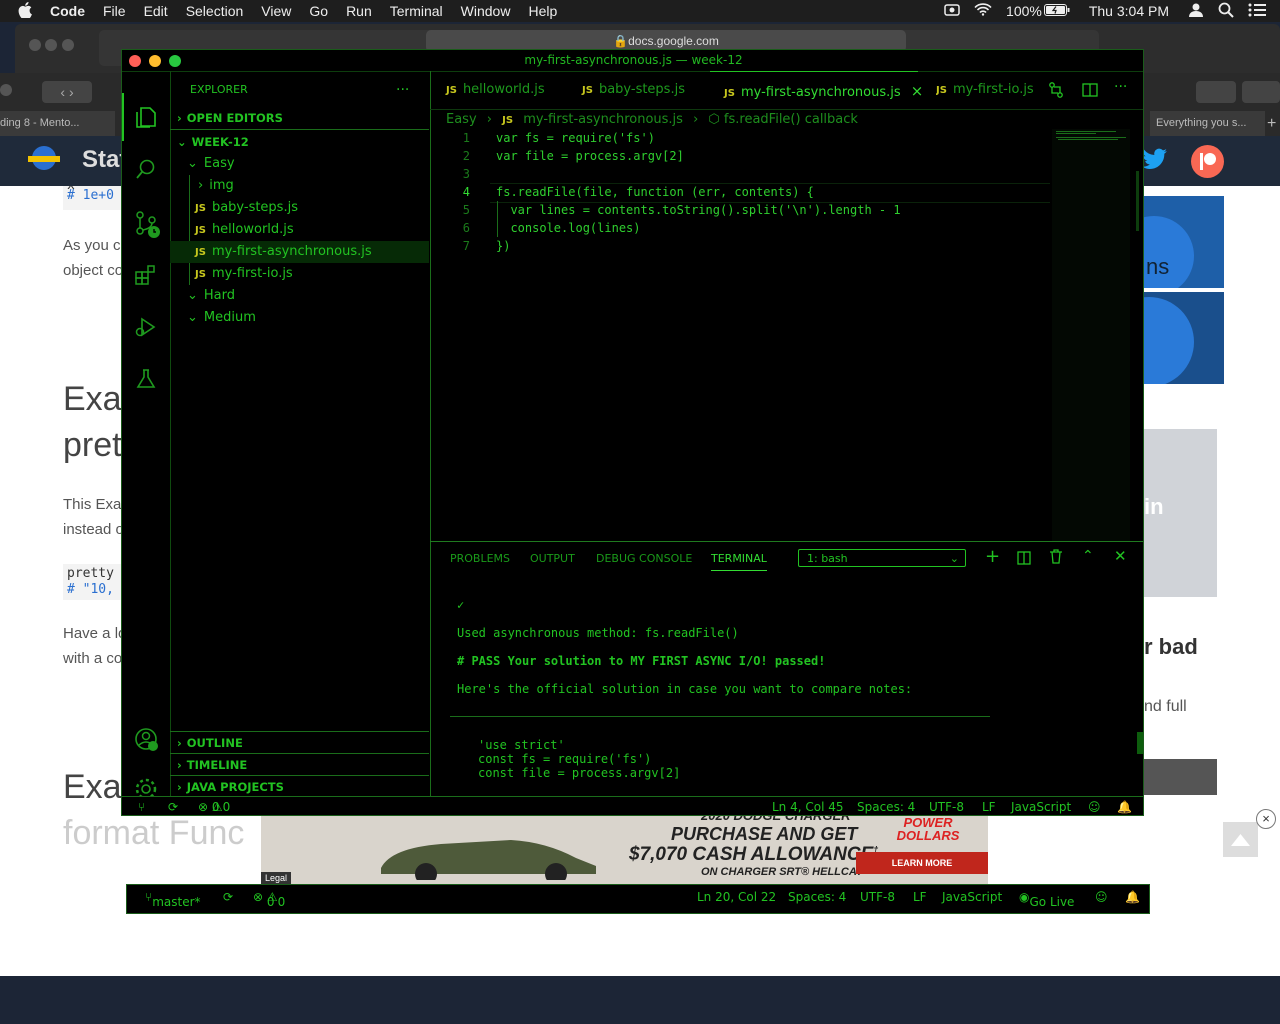 This screenshot has height=1024, width=1280. Describe the element at coordinates (1216, 92) in the screenshot. I see `share-button` at that location.